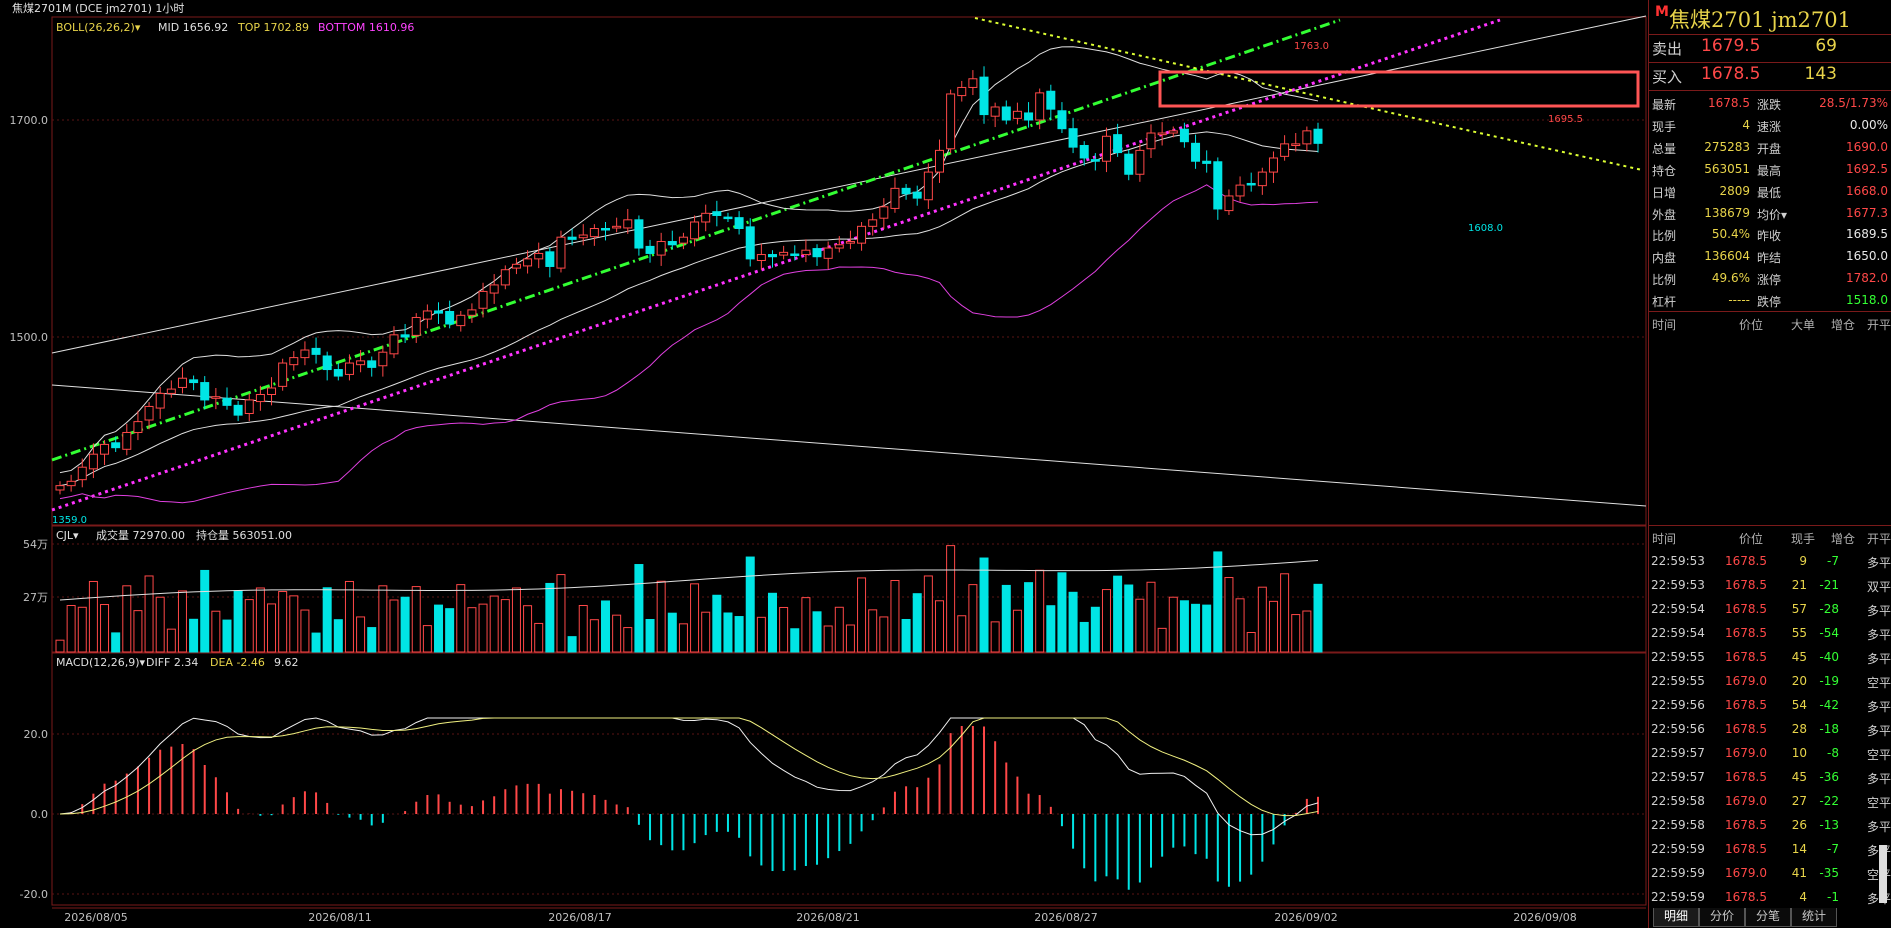 This screenshot has height=928, width=1891. What do you see at coordinates (1833, 849) in the screenshot?
I see `tick-oi: -7` at bounding box center [1833, 849].